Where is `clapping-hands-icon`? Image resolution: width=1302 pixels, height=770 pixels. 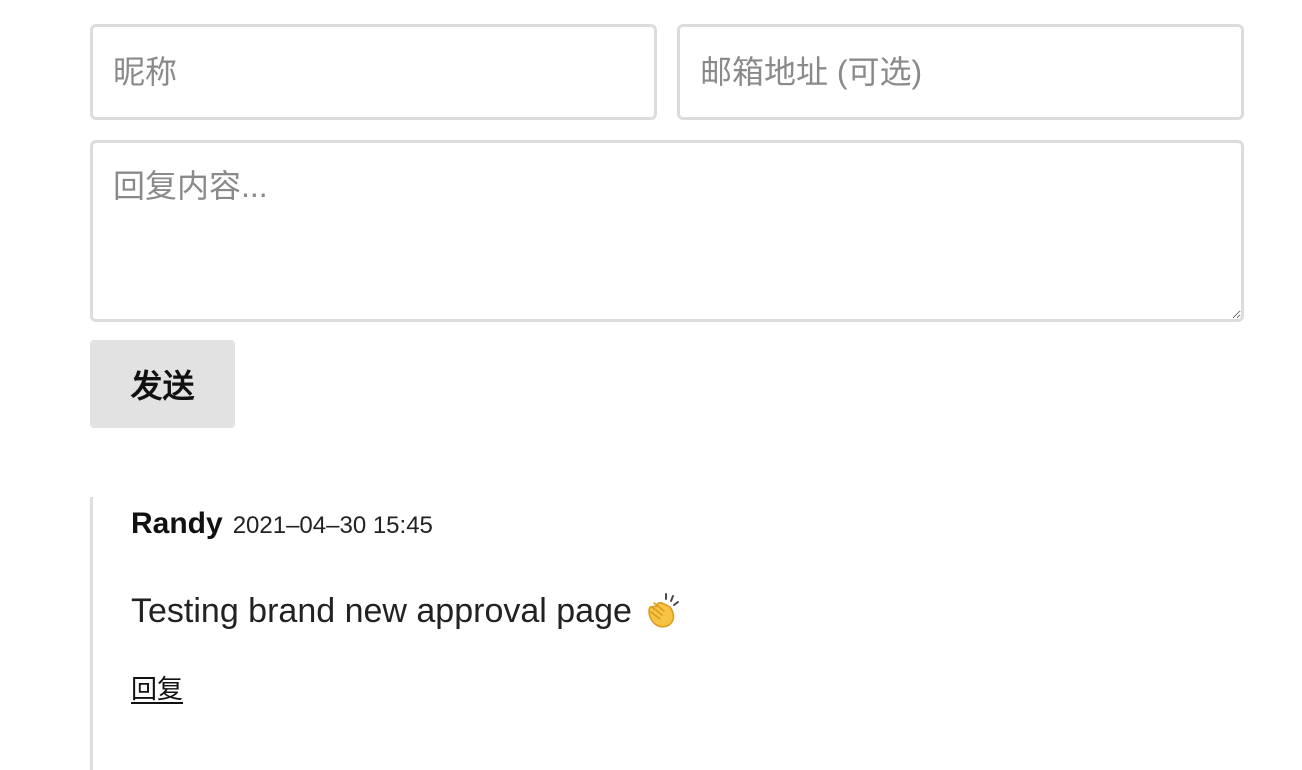 clapping-hands-icon is located at coordinates (662, 611).